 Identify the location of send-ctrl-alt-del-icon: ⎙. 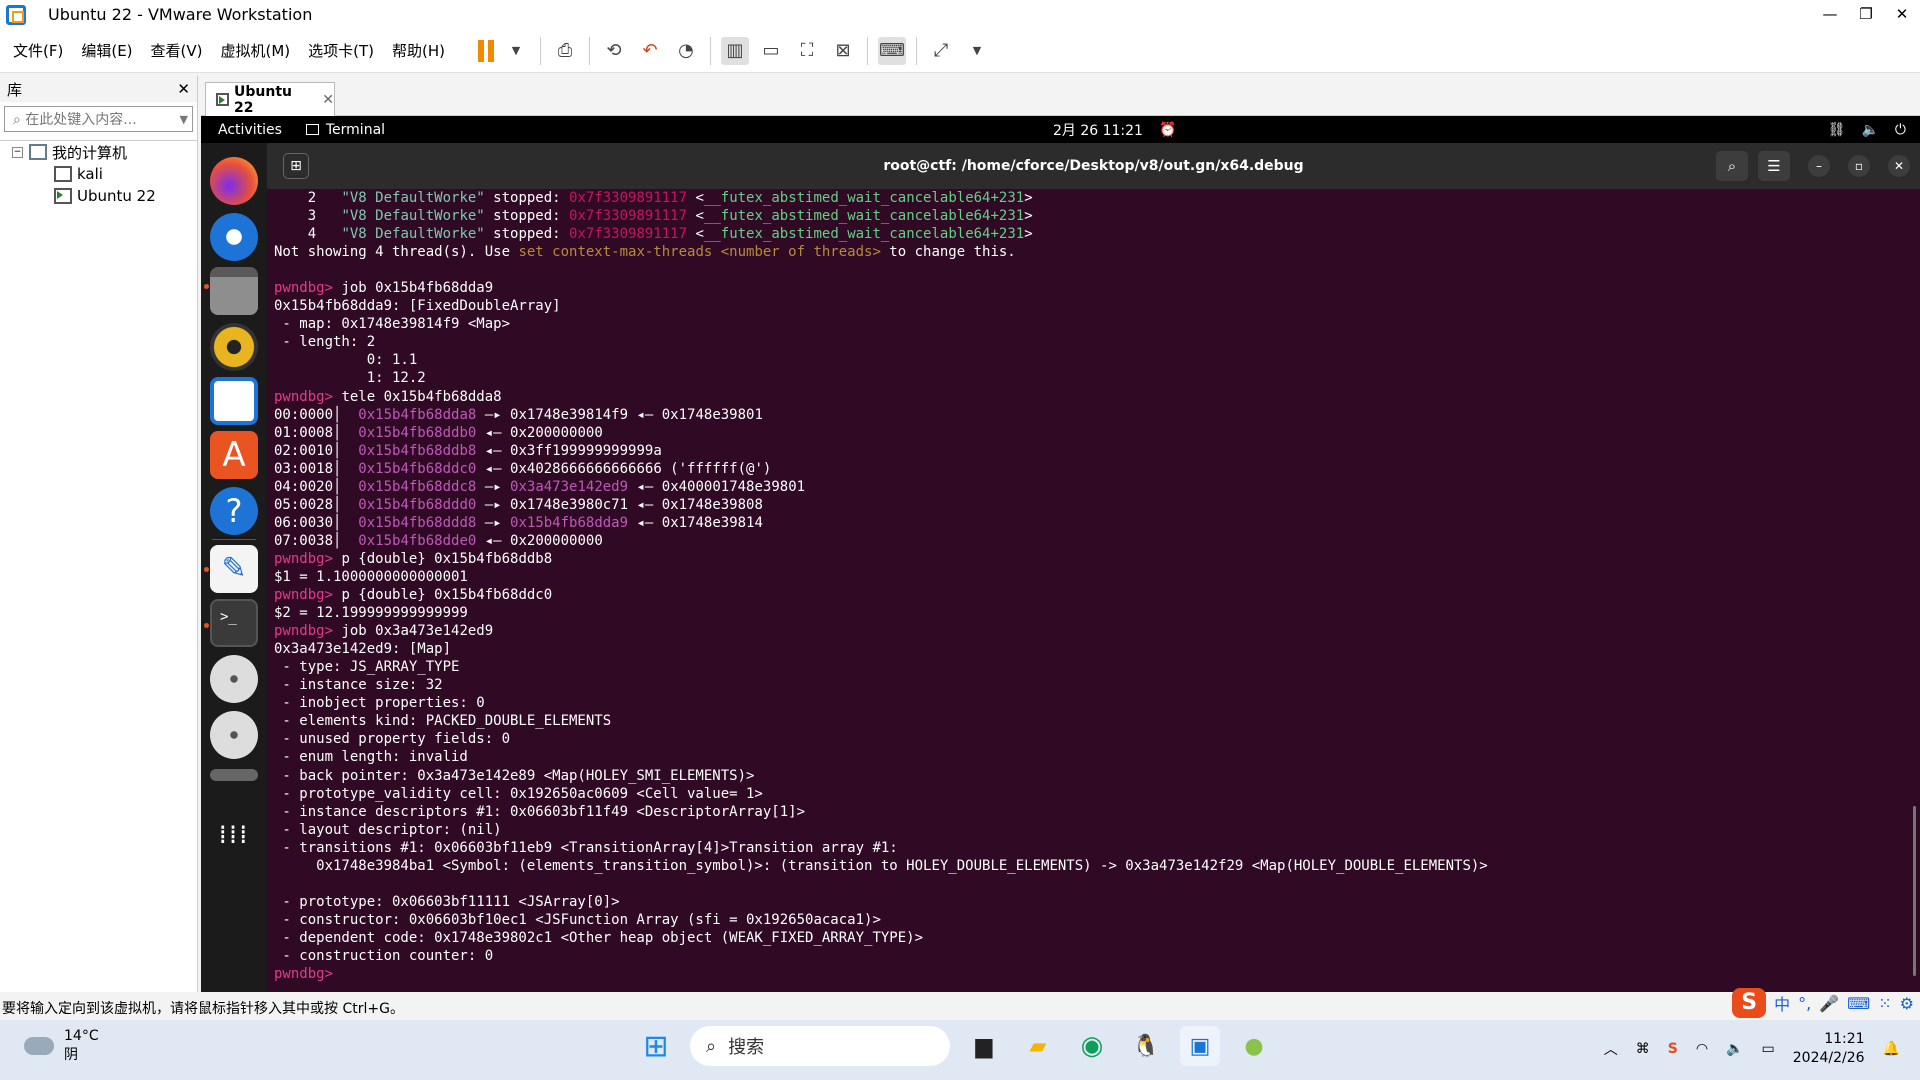
(565, 51).